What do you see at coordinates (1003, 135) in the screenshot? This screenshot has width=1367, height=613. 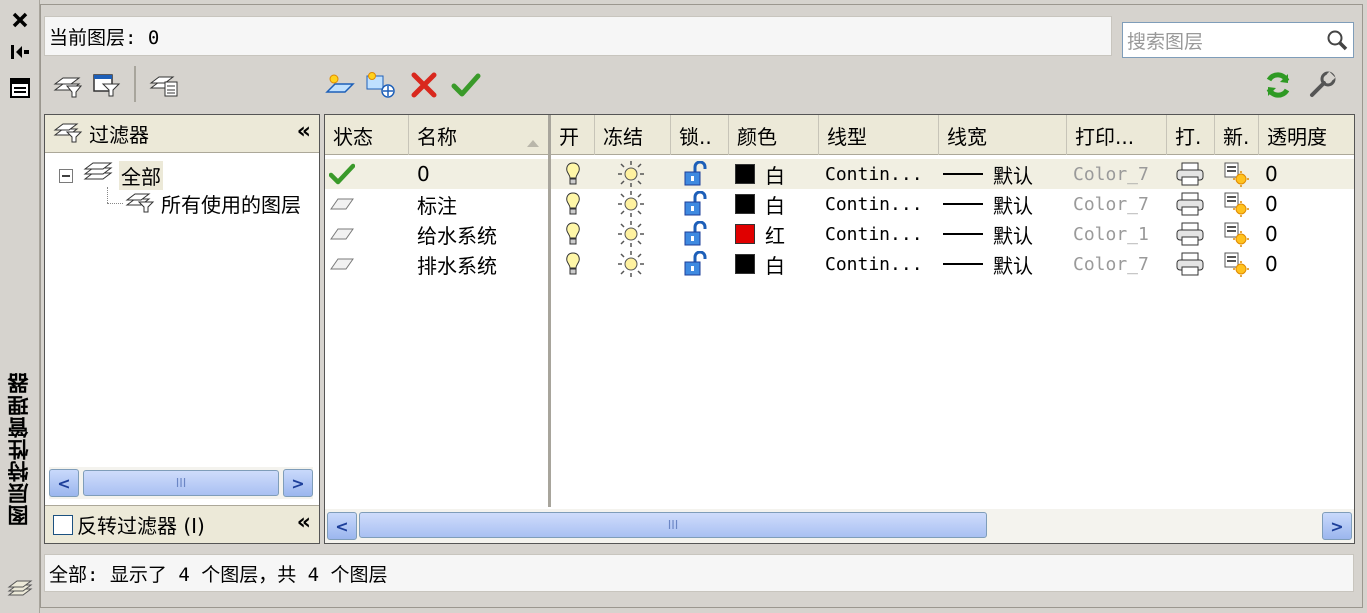 I see `column-lineweight: 线宽` at bounding box center [1003, 135].